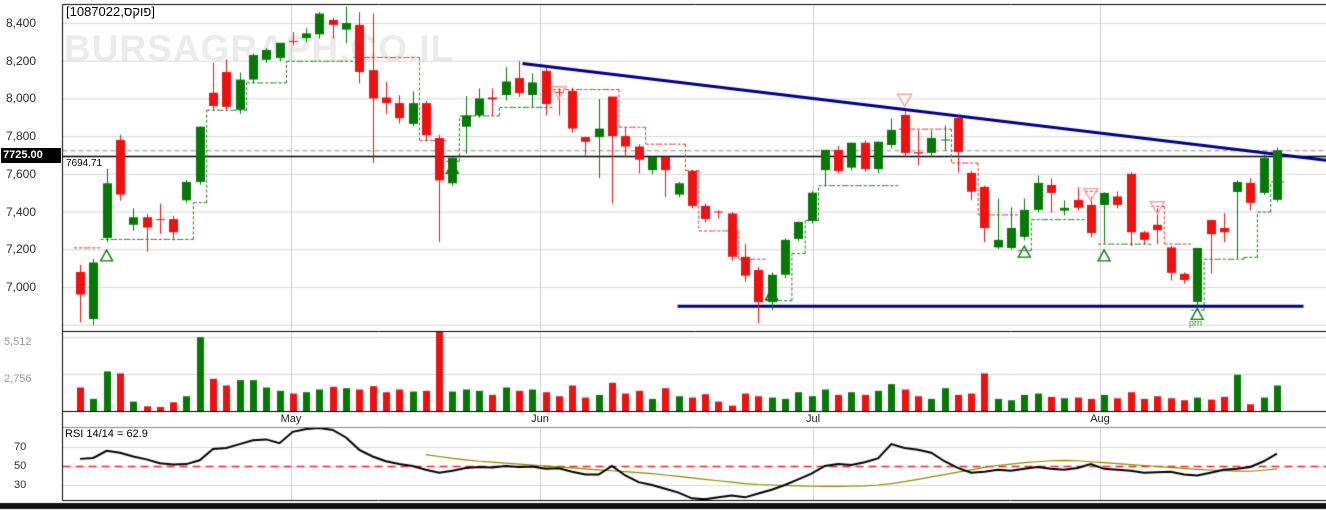  I want to click on ref-price-label: 7694.71, so click(84, 163).